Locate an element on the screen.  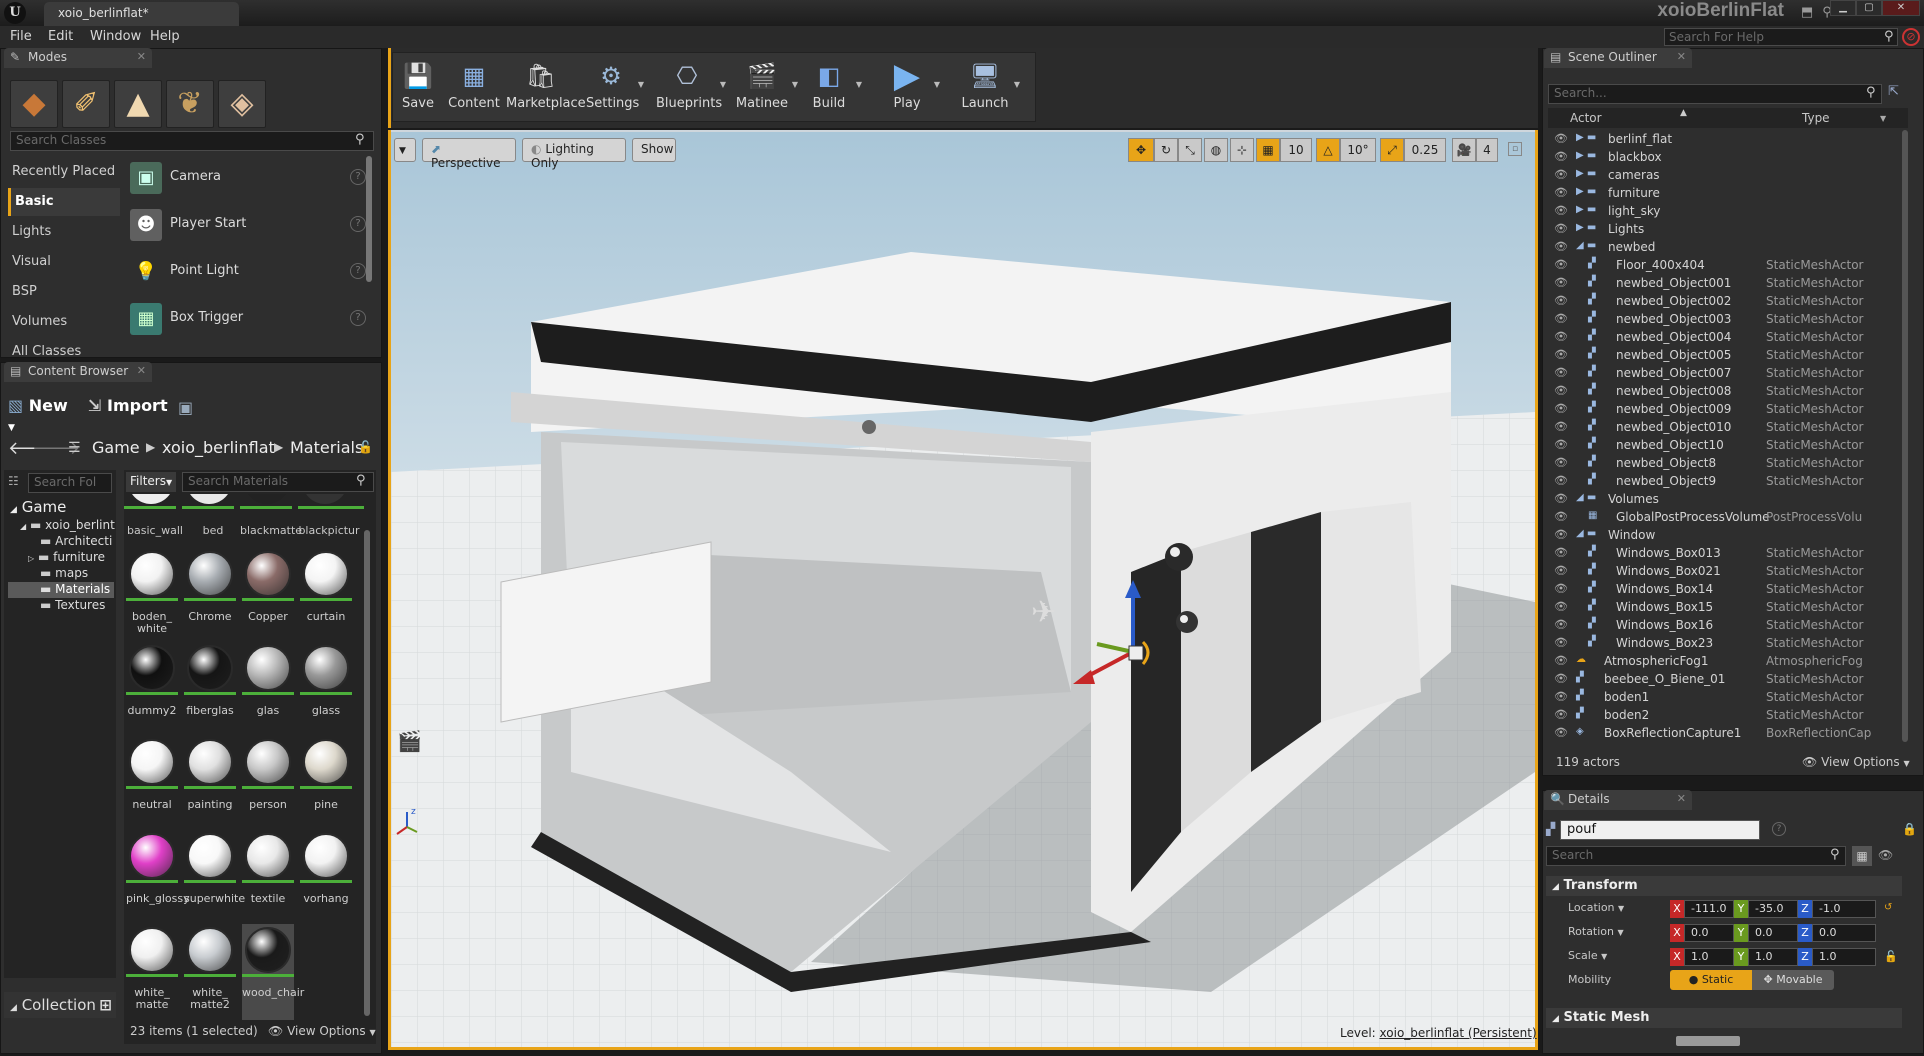
material-tile: pink_glossy is located at coordinates (158, 878).